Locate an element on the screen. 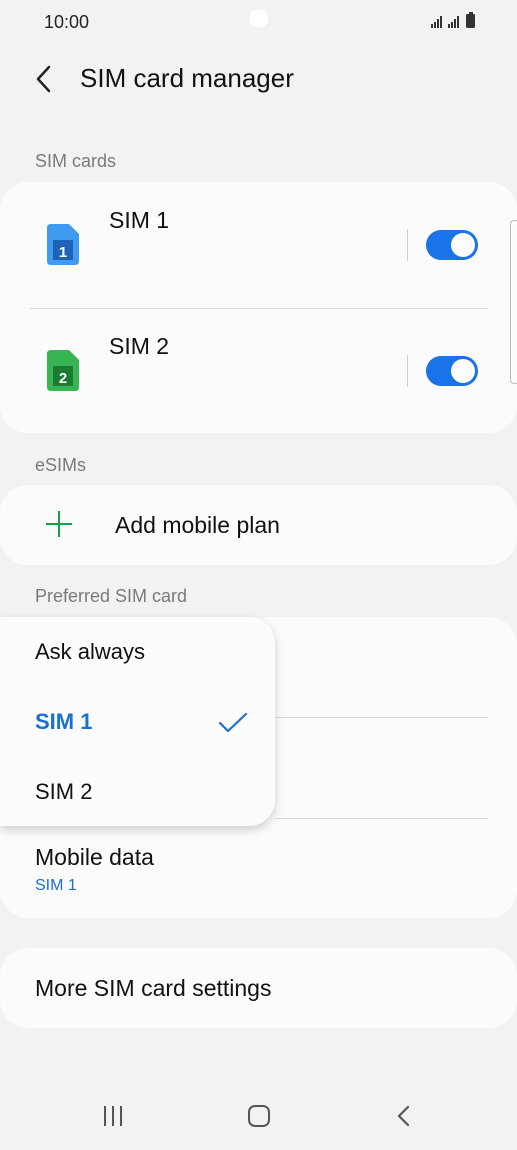 The image size is (517, 1150). home-button is located at coordinates (259, 1116).